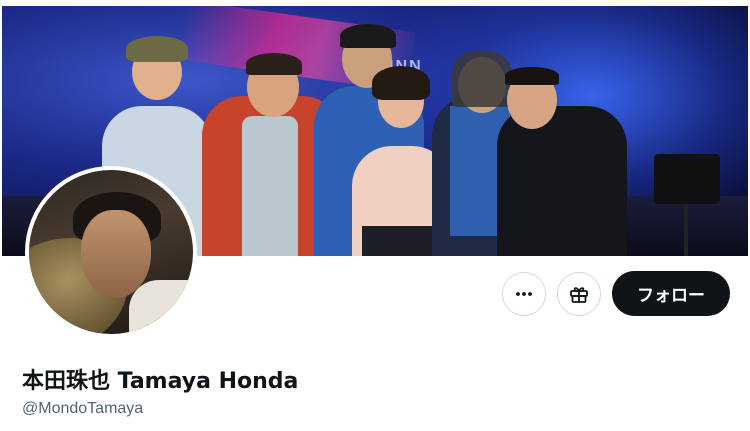  Describe the element at coordinates (161, 307) in the screenshot. I see `avatar-shirt` at that location.